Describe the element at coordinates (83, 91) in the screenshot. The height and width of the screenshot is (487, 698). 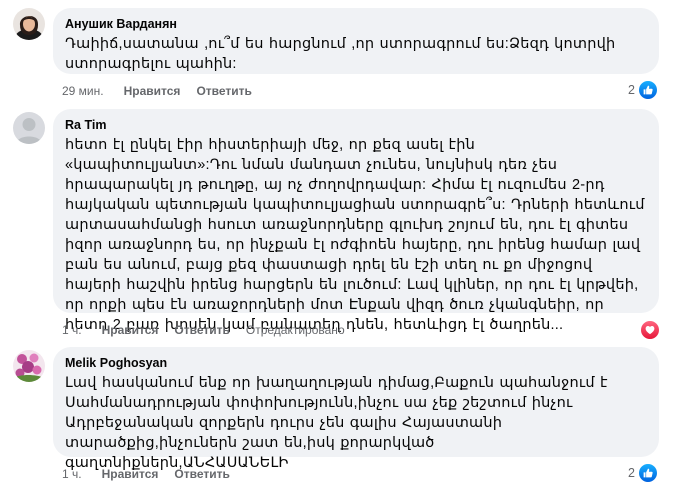
I see `comment-timestamp: 29 мин.` at that location.